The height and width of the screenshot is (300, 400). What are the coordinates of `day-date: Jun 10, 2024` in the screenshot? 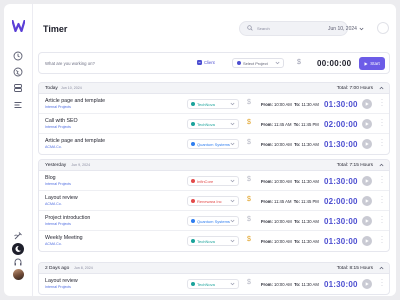 It's located at (71, 88).